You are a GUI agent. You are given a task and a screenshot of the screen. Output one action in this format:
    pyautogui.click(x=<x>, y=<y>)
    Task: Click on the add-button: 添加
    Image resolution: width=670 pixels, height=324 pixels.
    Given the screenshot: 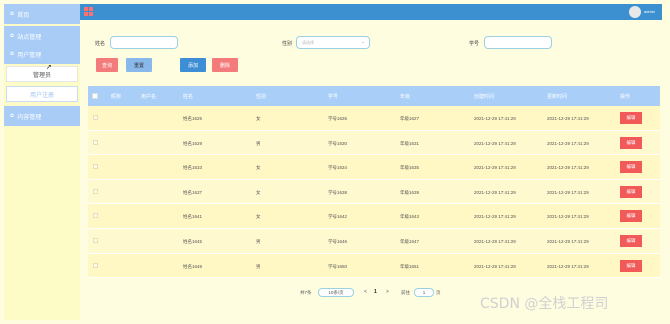 What is the action you would take?
    pyautogui.click(x=193, y=65)
    